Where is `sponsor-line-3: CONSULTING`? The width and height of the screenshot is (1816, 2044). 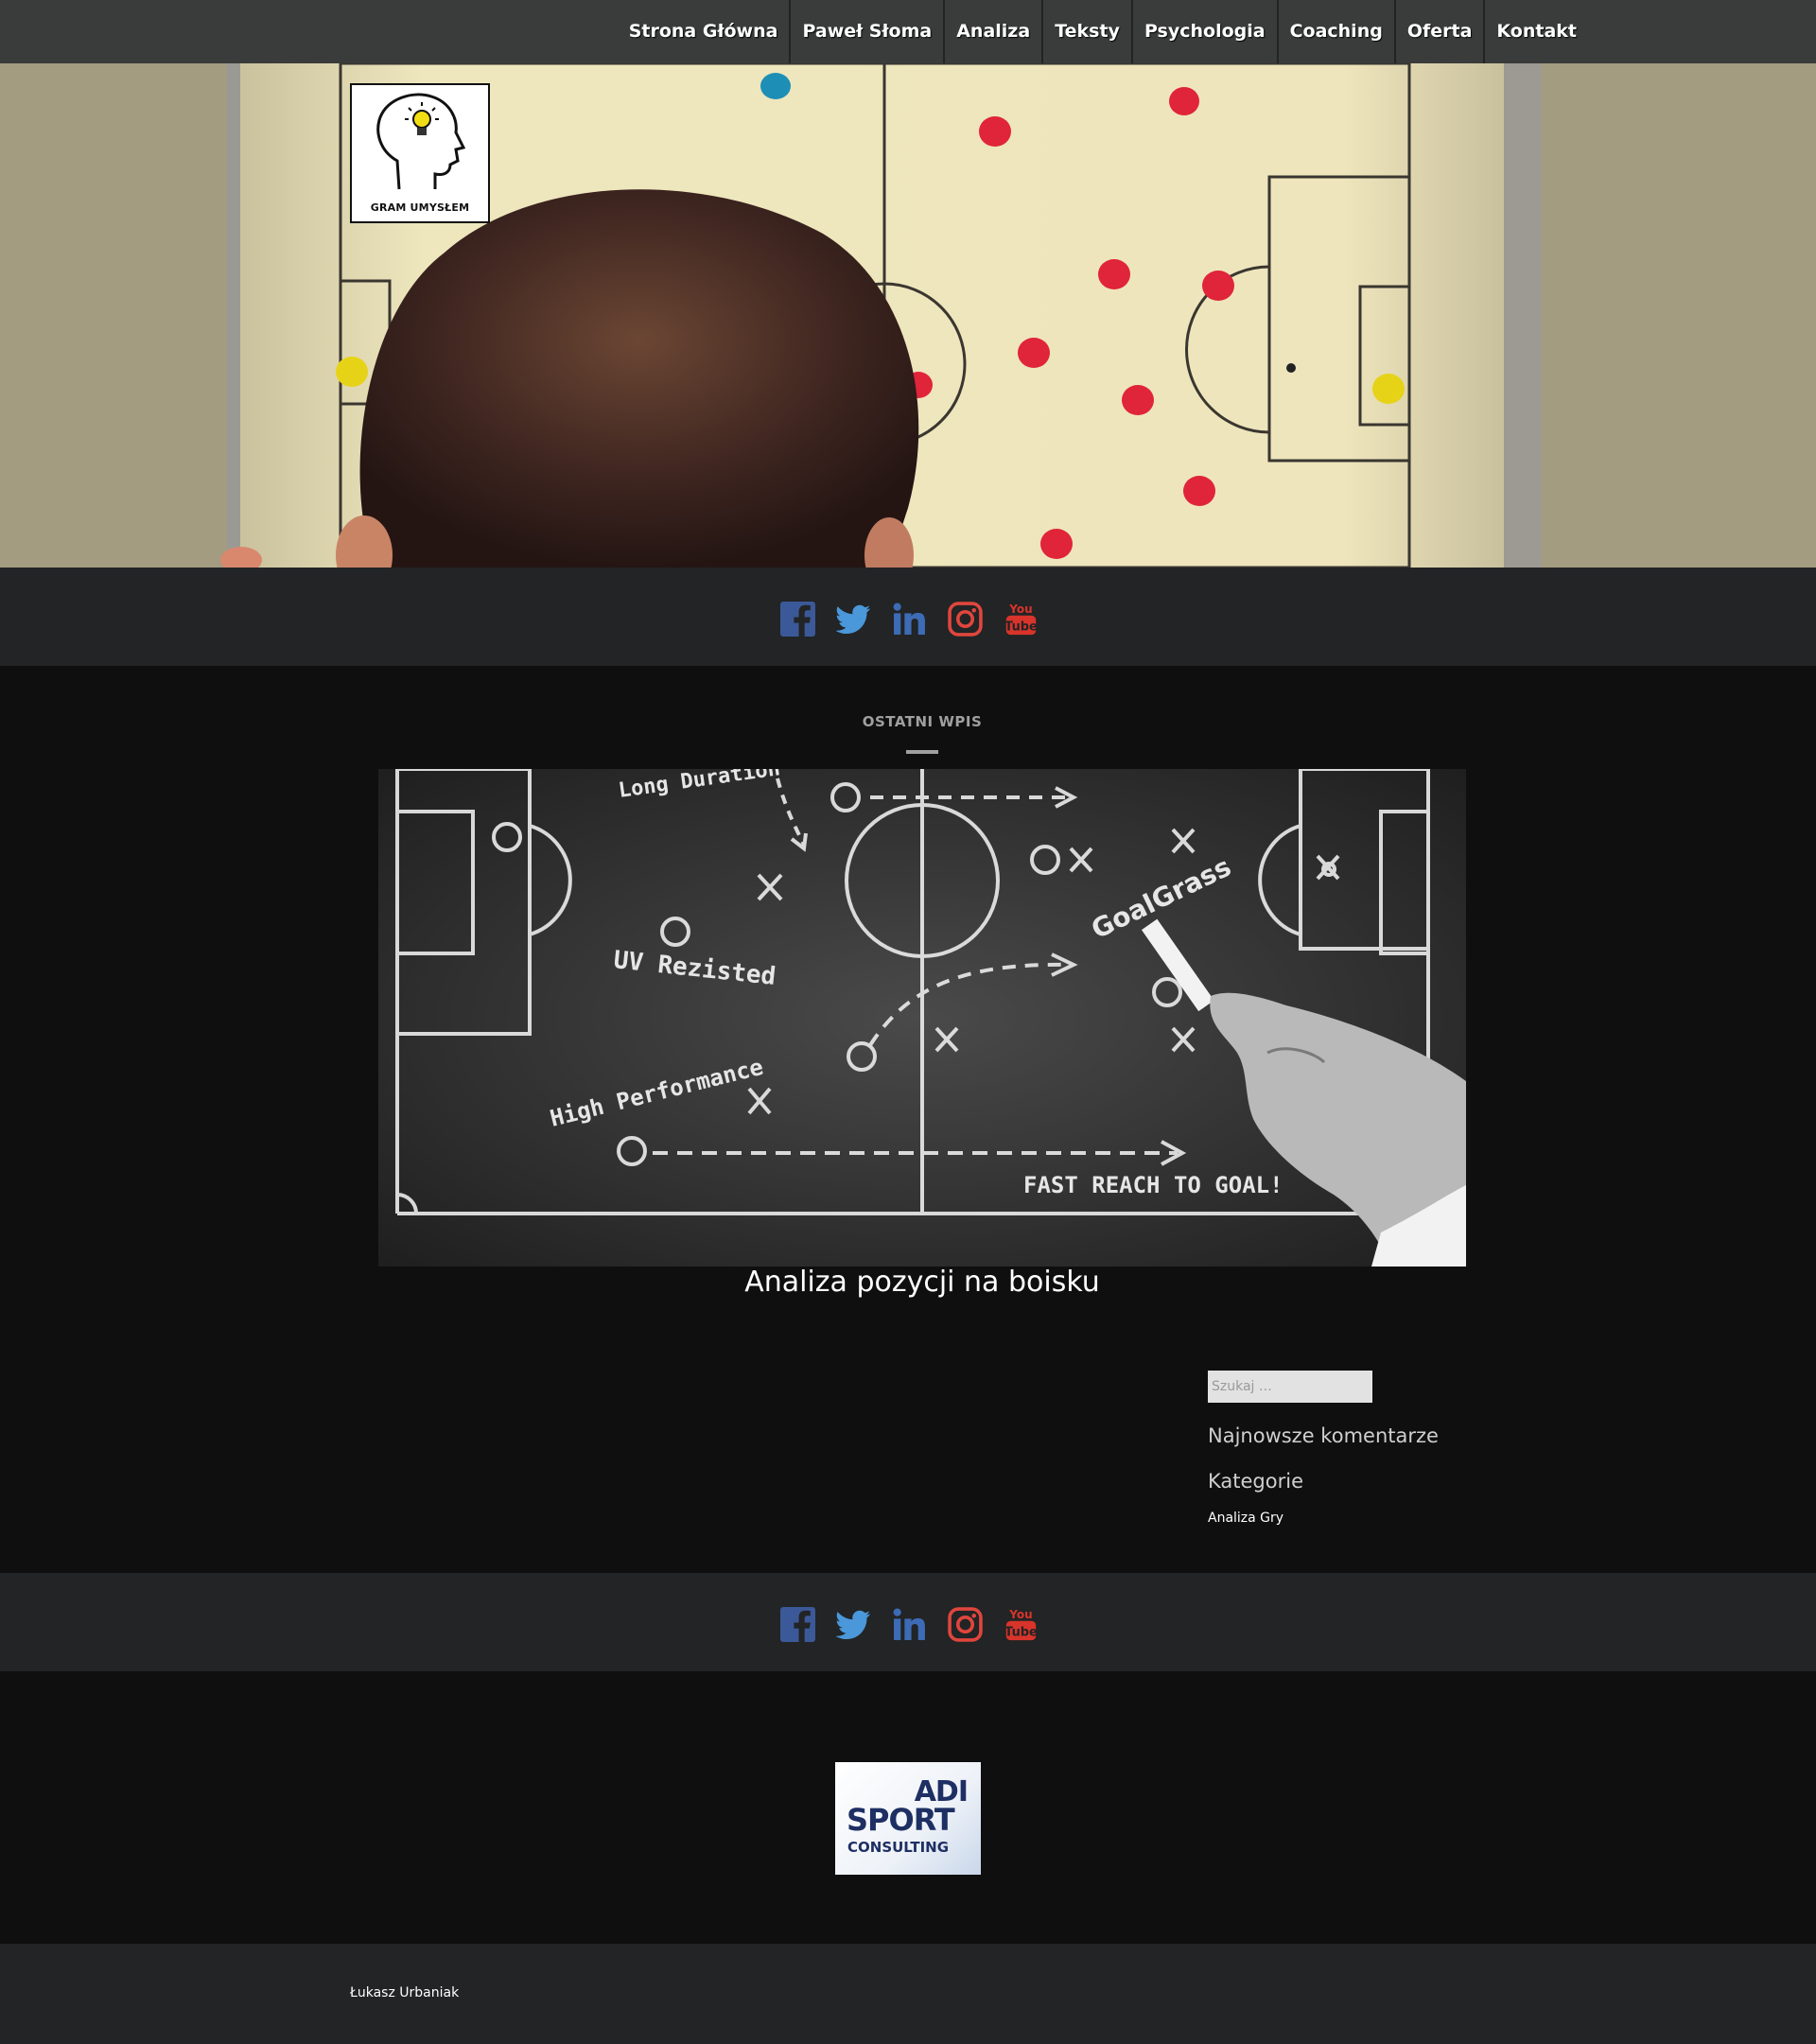
sponsor-line-3: CONSULTING is located at coordinates (898, 1847).